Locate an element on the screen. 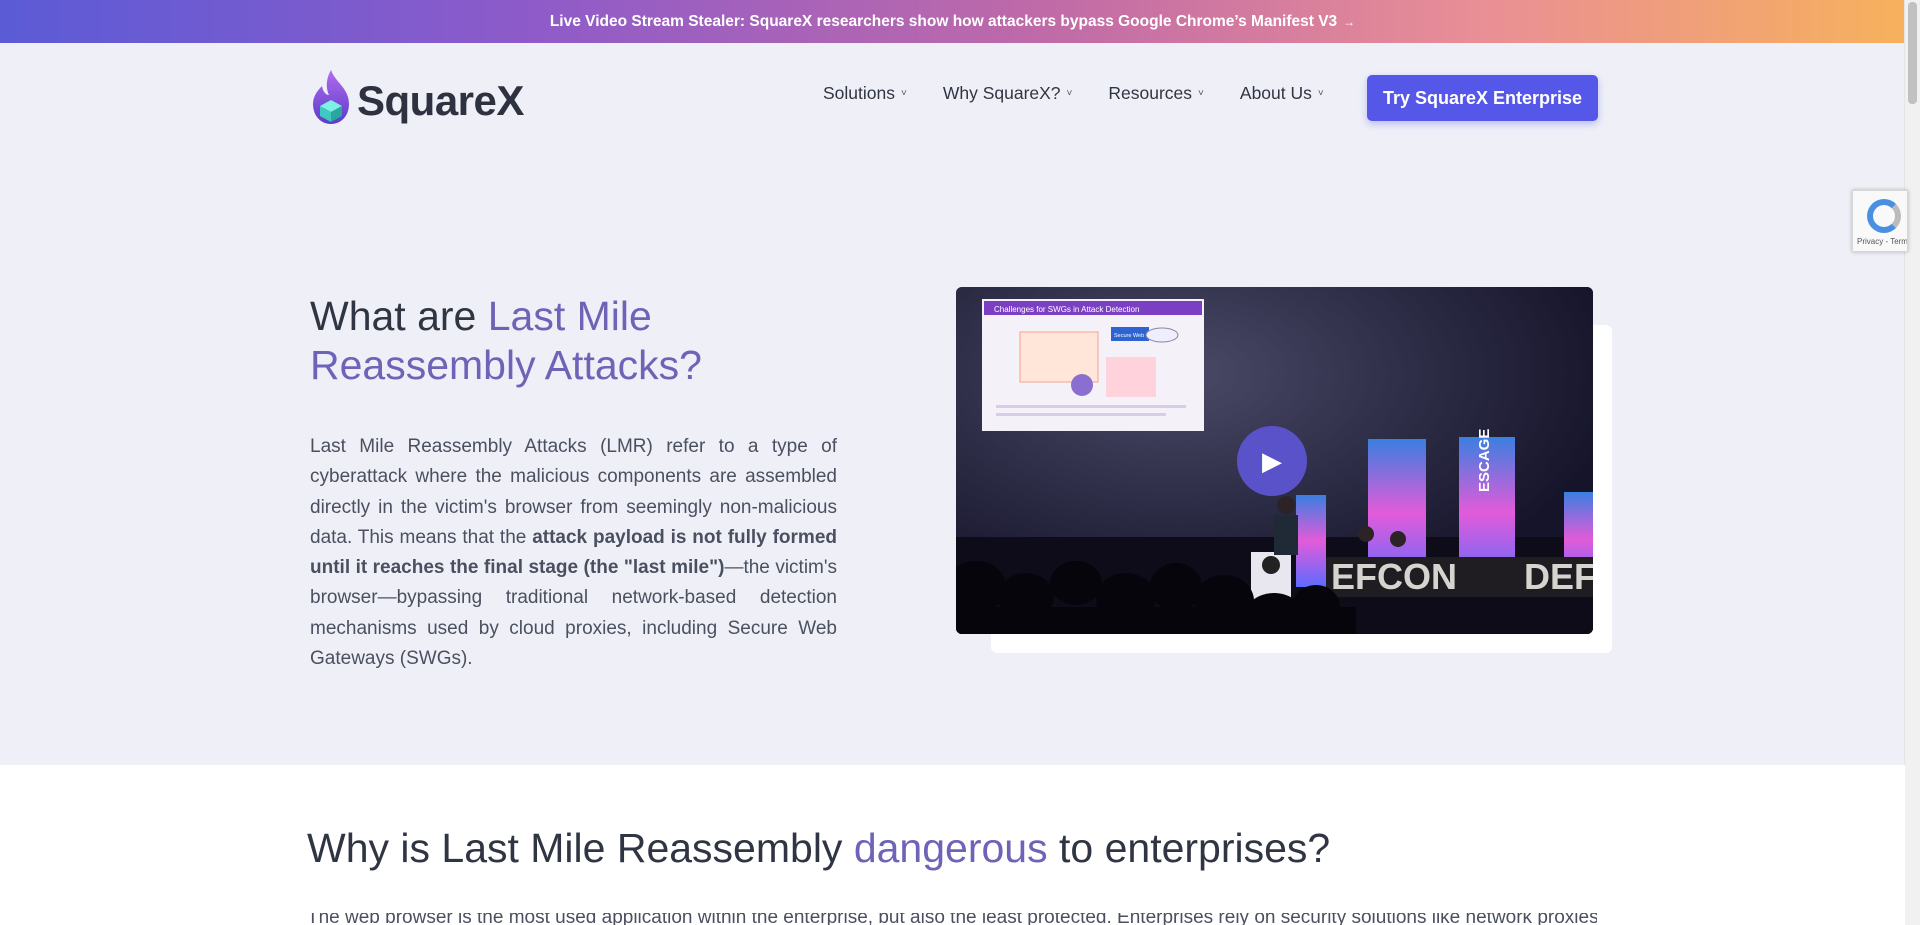 This screenshot has width=1920, height=925. recaptcha-terms: Privacy - Terms is located at coordinates (1882, 241).